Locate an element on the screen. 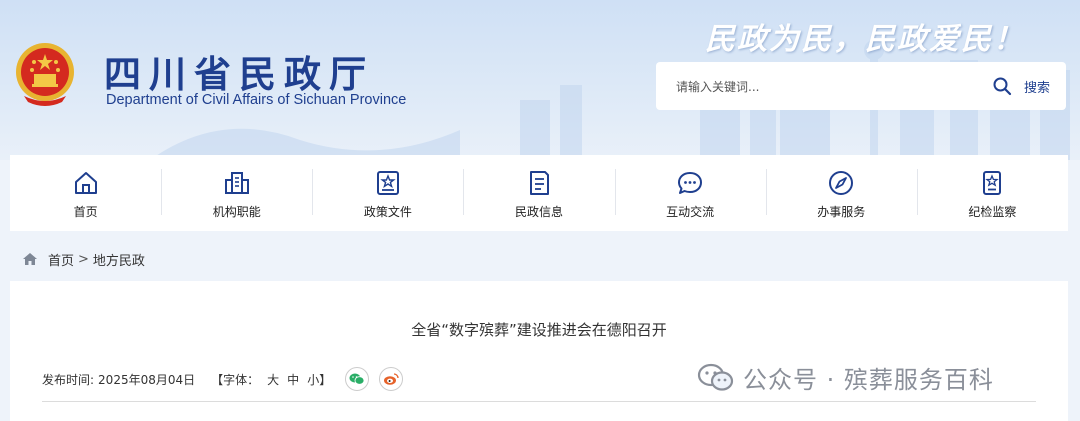 The height and width of the screenshot is (421, 1080). nav-item-organization: 机构职能 is located at coordinates (236, 193).